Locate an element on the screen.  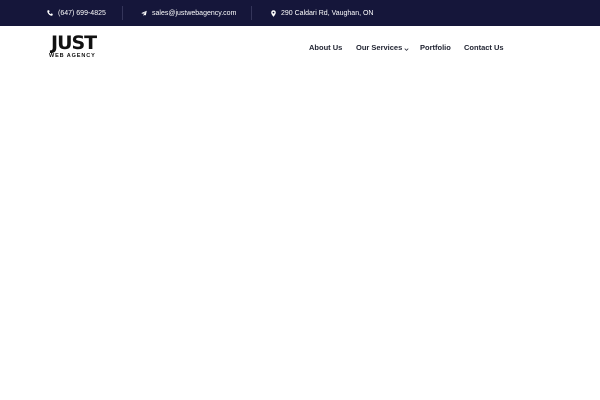
site-logo: JUST WEB AGENCY is located at coordinates (77, 46).